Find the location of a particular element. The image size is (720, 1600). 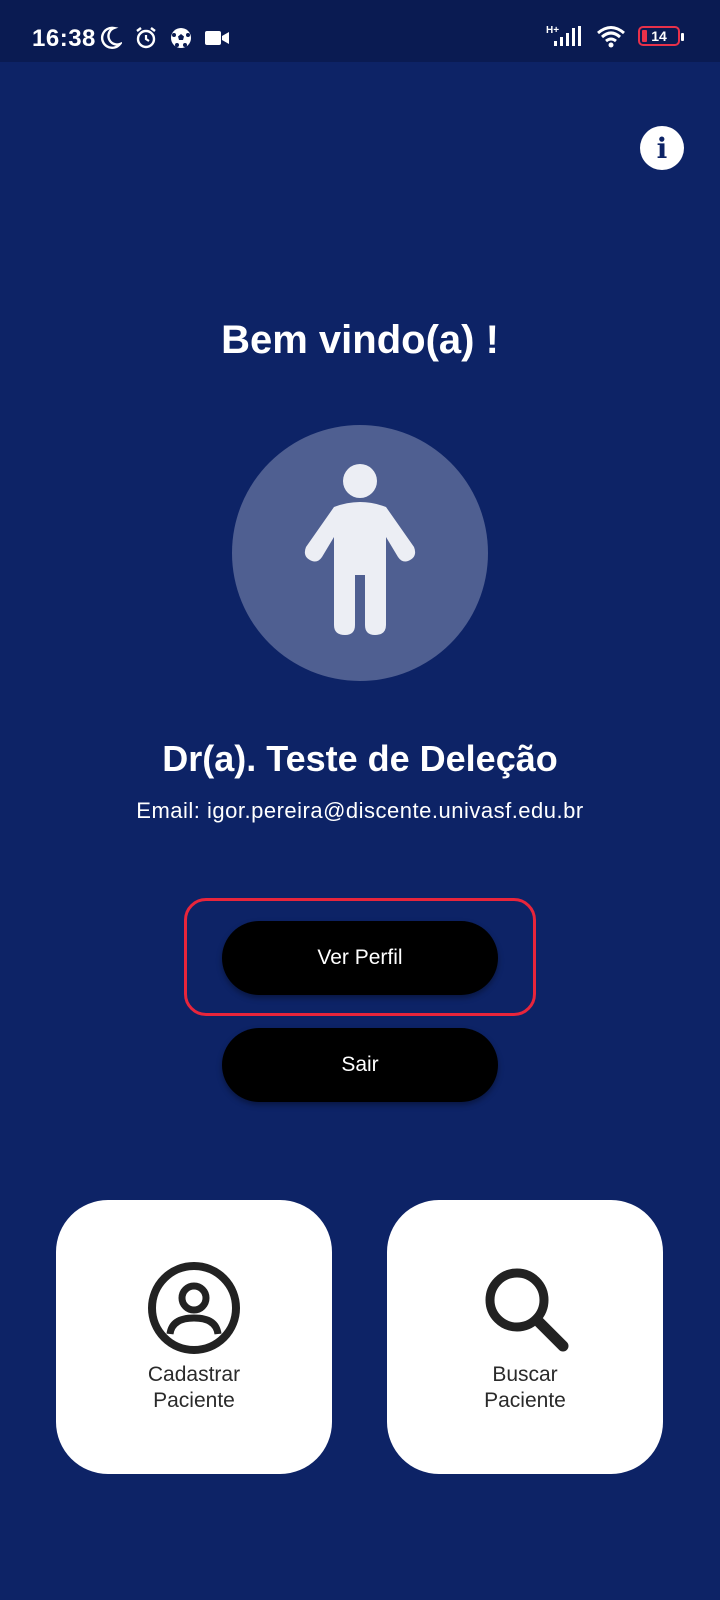

info-icon: i is located at coordinates (662, 148).